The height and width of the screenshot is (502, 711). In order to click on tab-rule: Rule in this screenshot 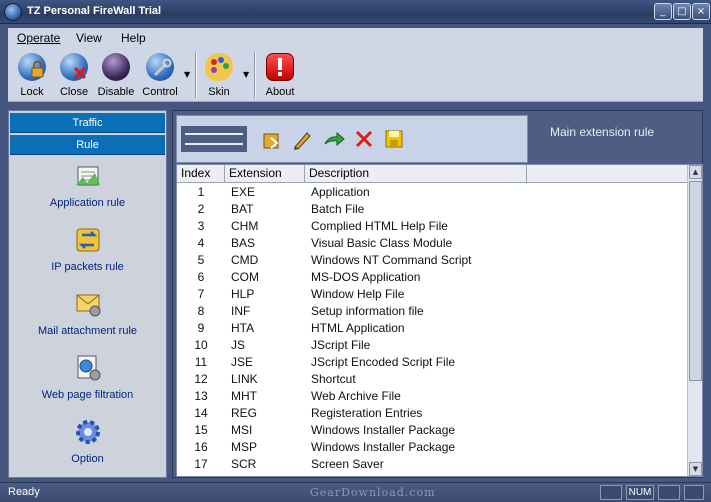, I will do `click(87, 145)`.